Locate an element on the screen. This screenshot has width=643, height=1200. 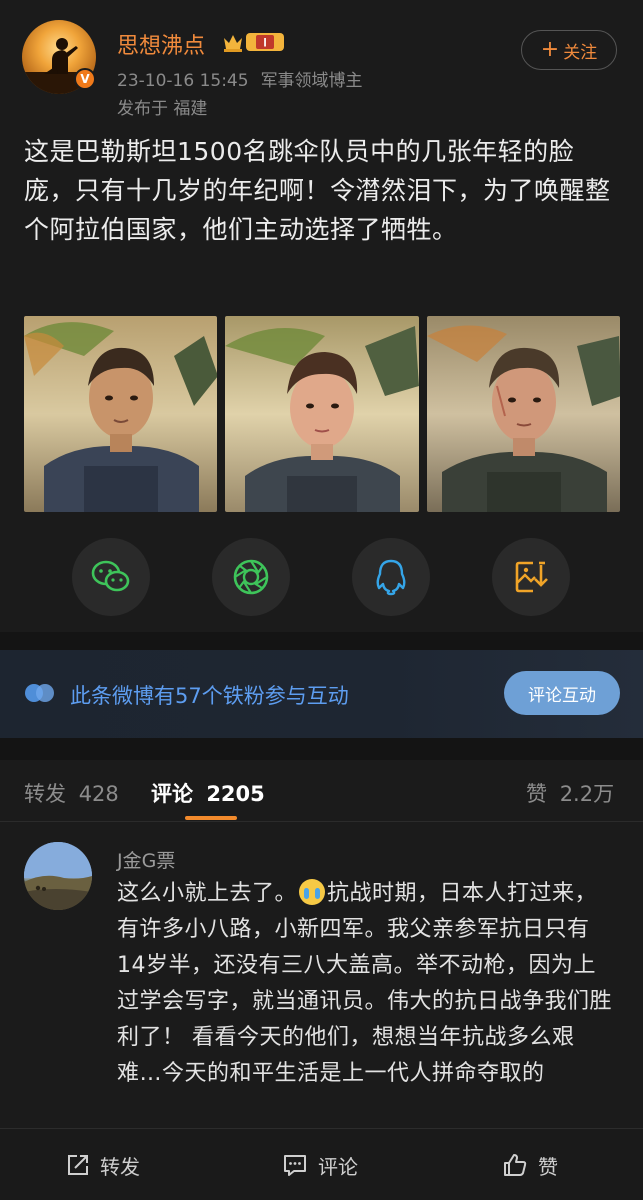
crying-emoji-icon is located at coordinates (312, 892).